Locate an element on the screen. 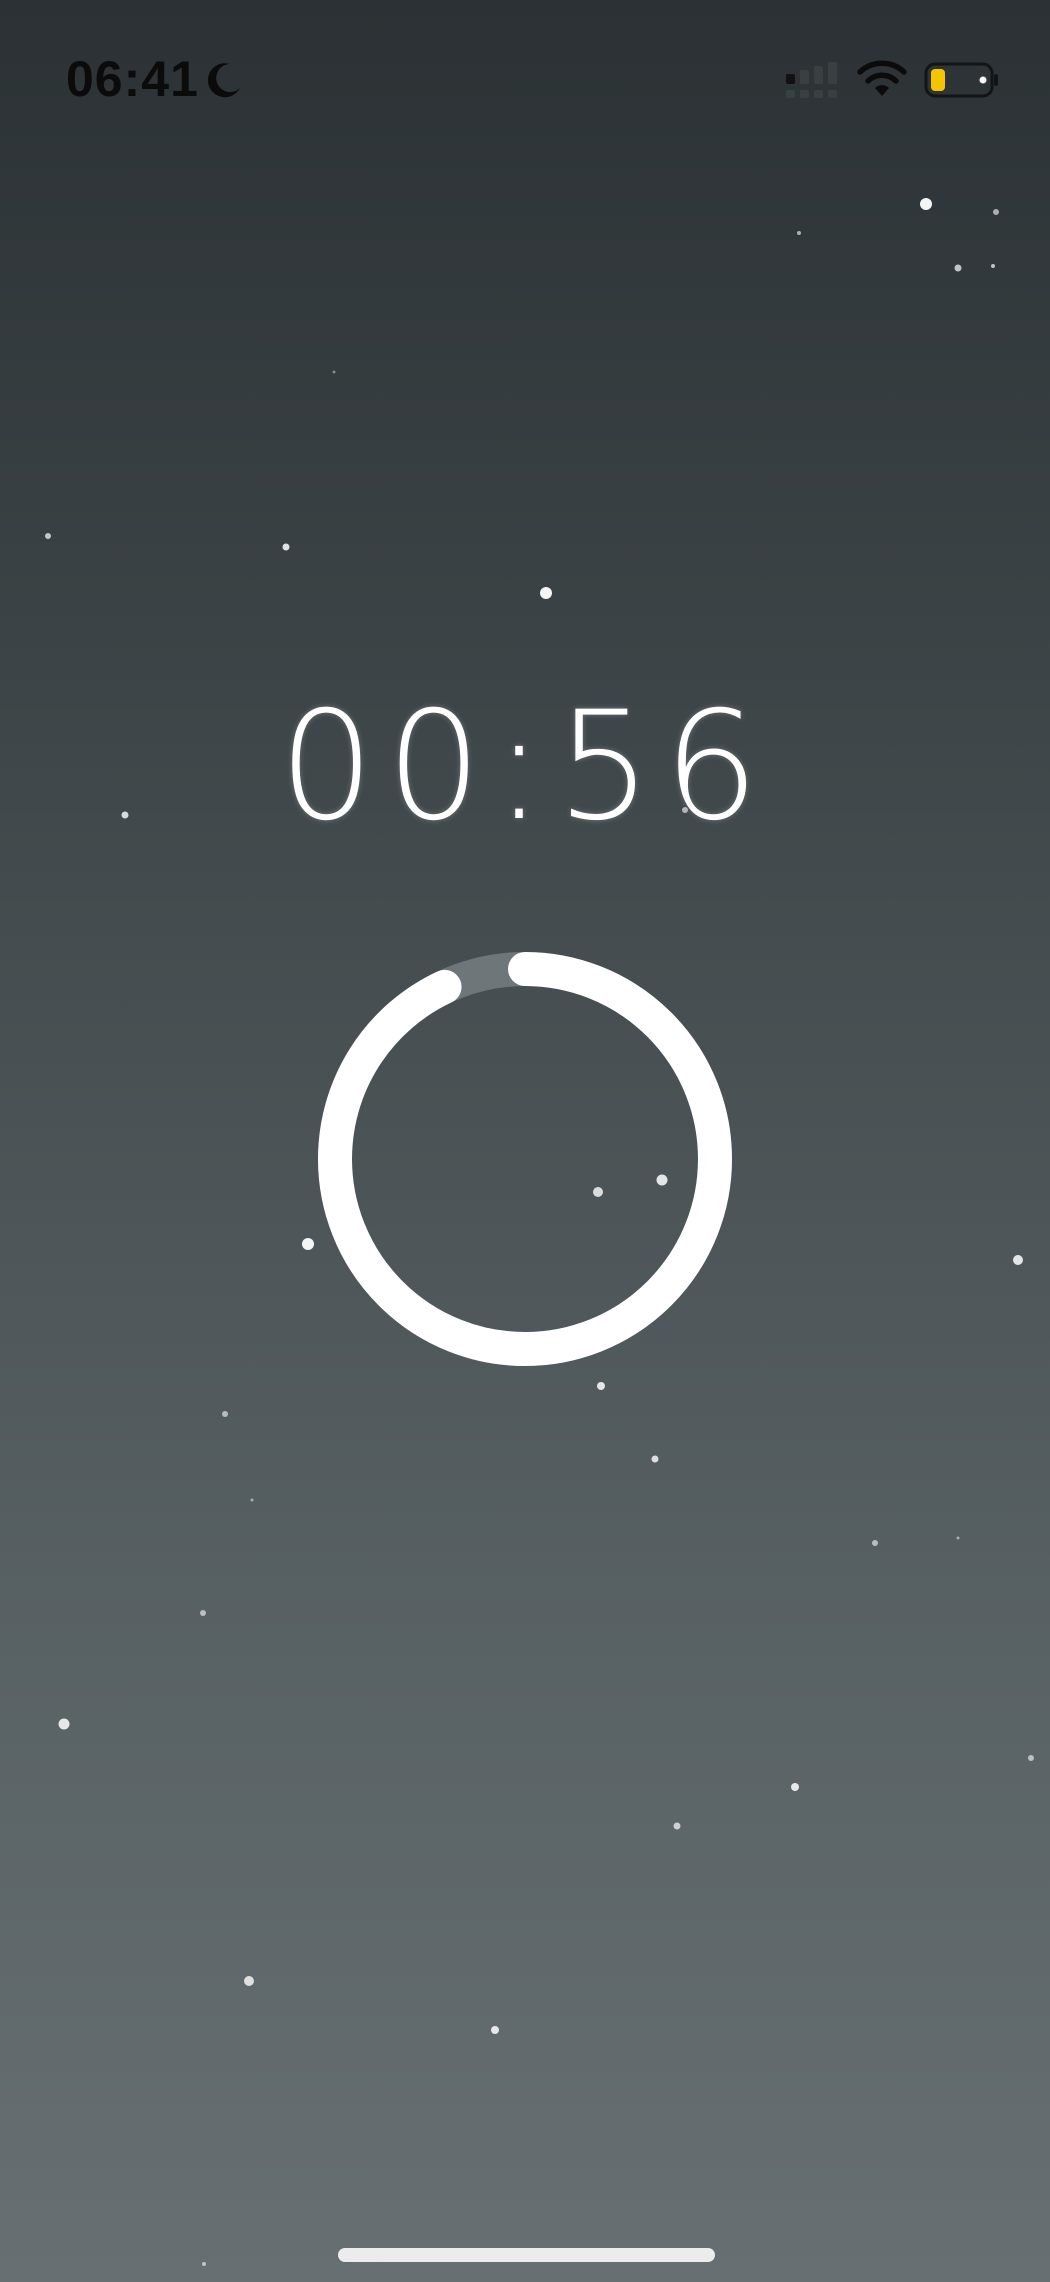  home-indicator is located at coordinates (526, 2255).